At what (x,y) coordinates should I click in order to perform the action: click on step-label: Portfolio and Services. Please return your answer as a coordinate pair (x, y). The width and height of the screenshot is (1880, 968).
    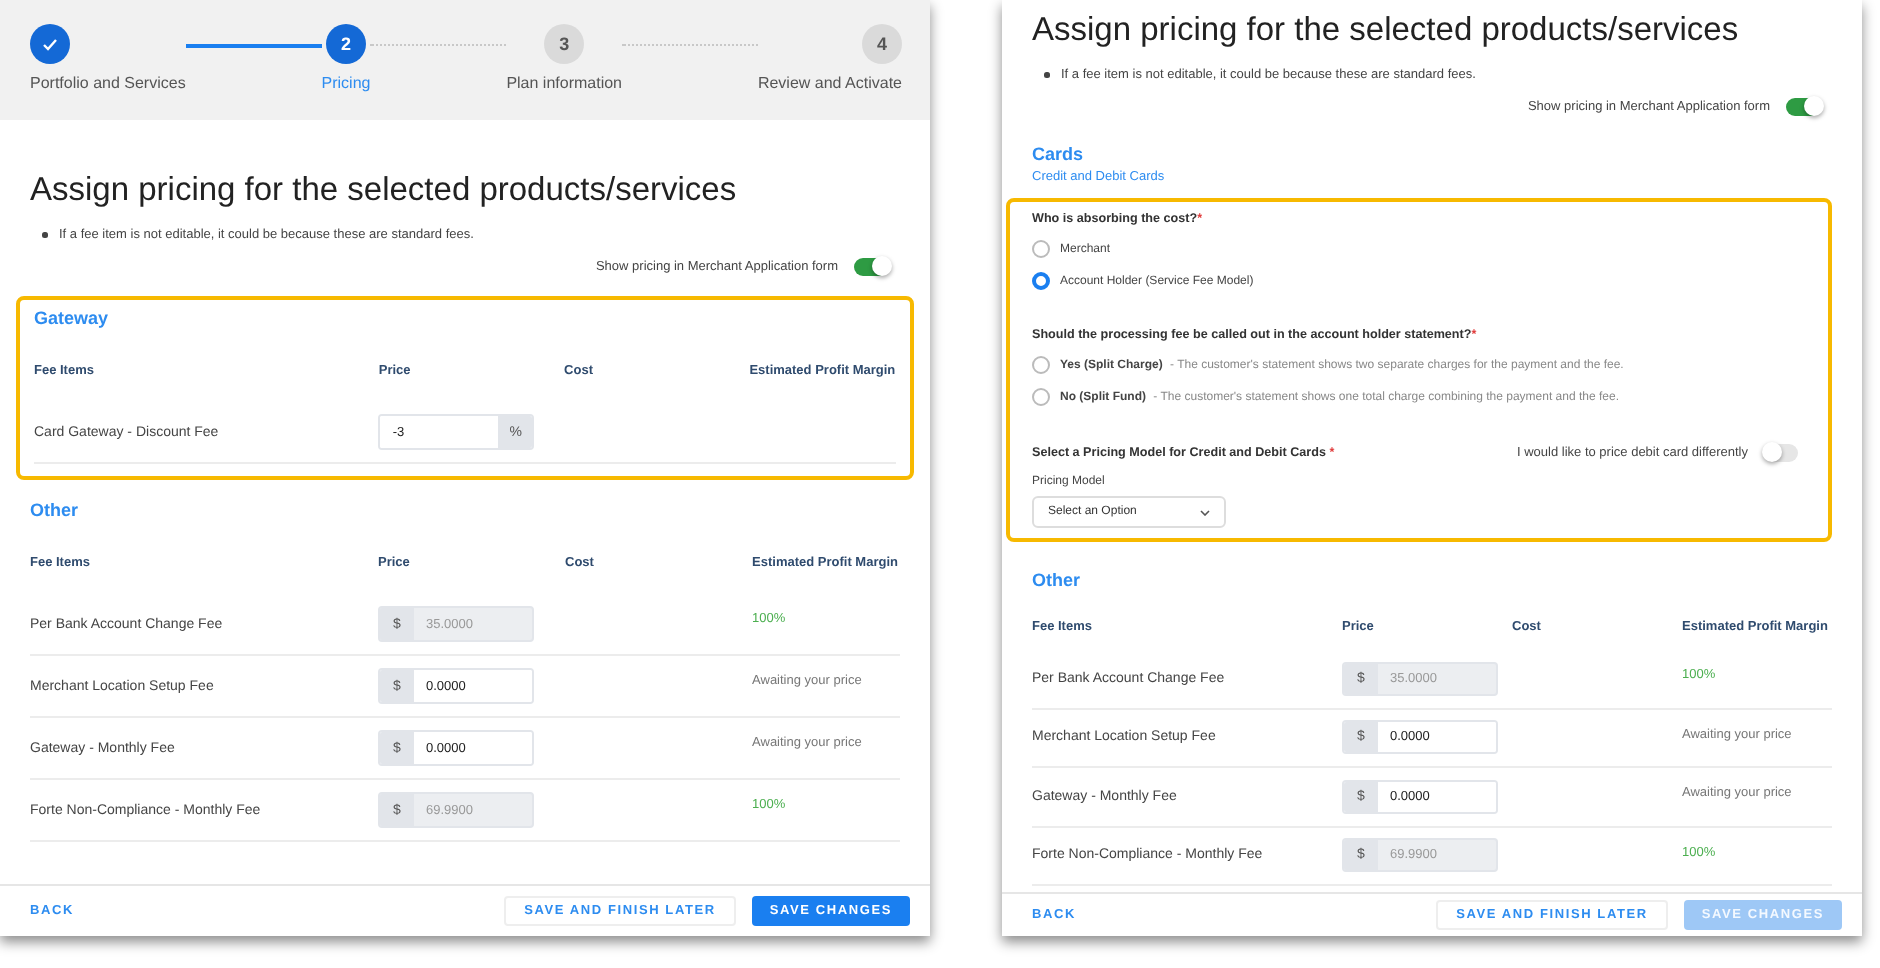
    Looking at the image, I should click on (108, 83).